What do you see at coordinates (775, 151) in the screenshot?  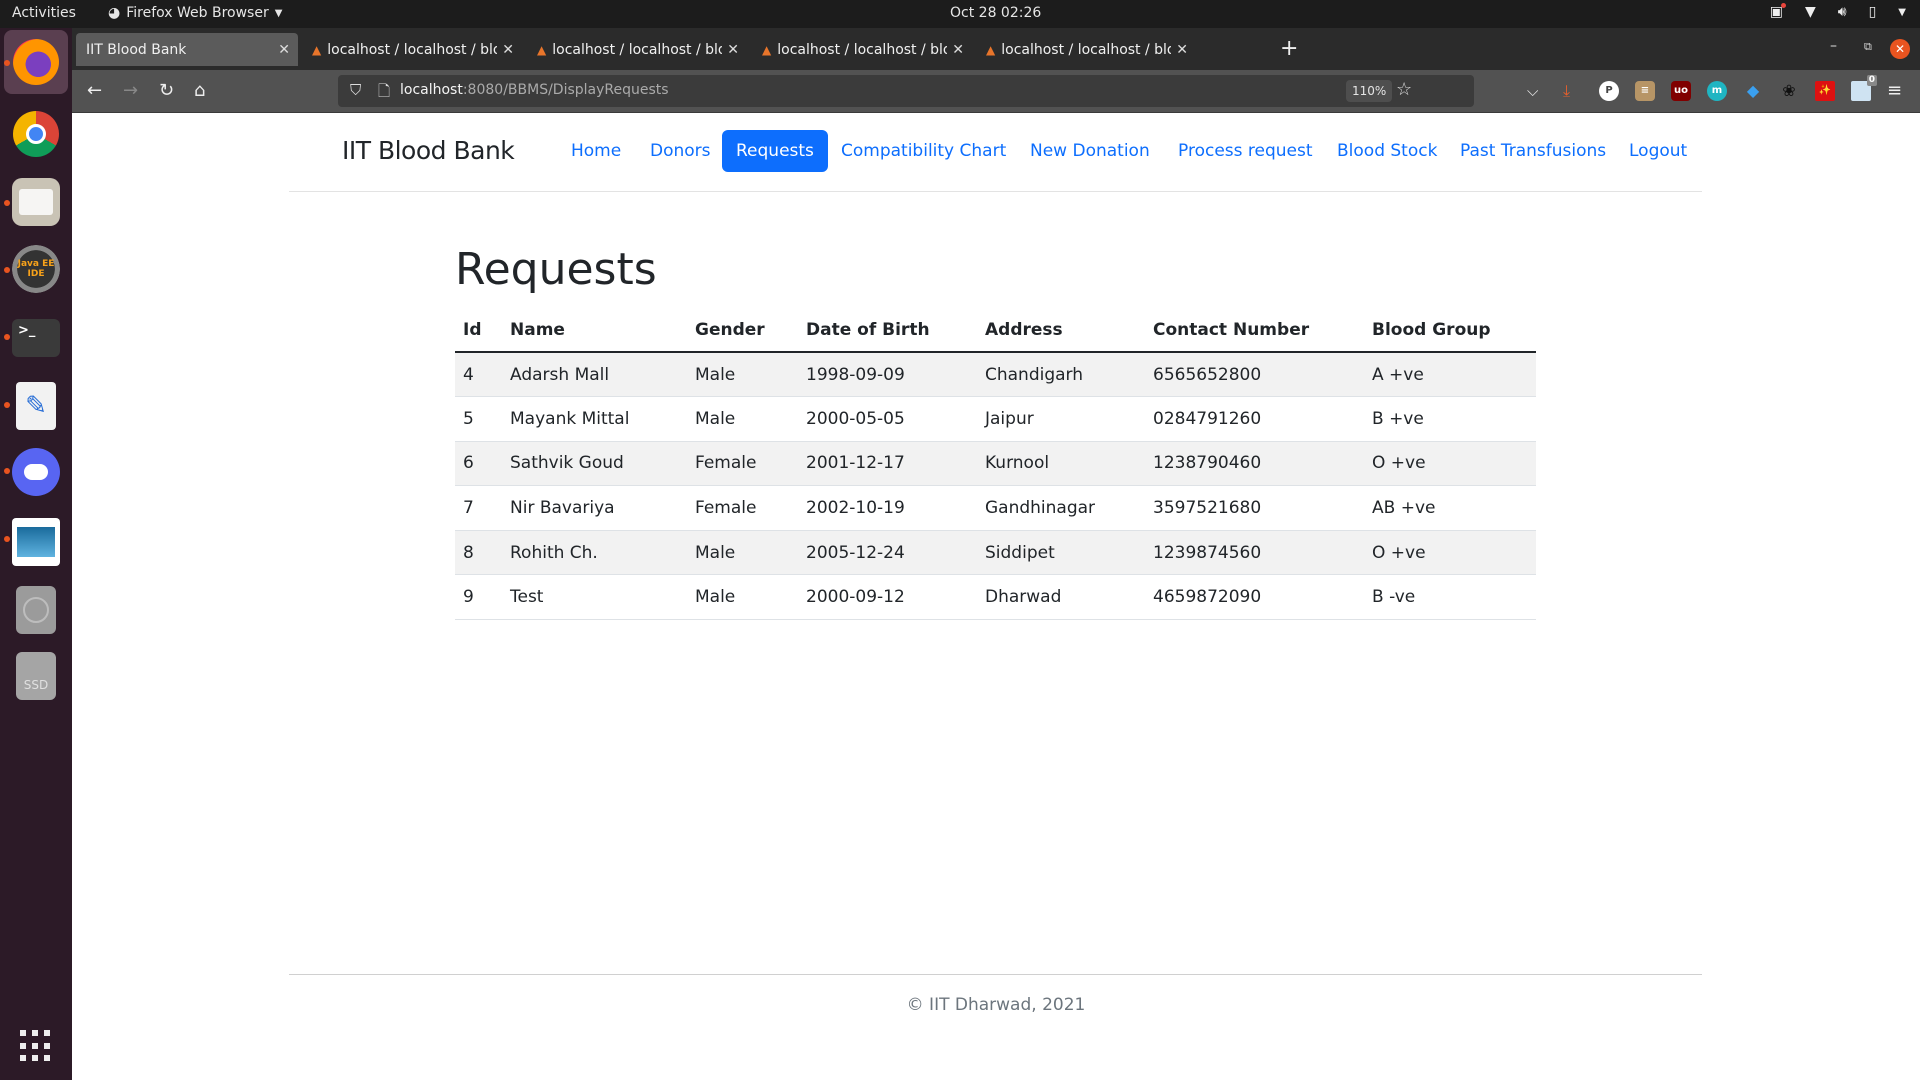 I see `nav-requests: Requests` at bounding box center [775, 151].